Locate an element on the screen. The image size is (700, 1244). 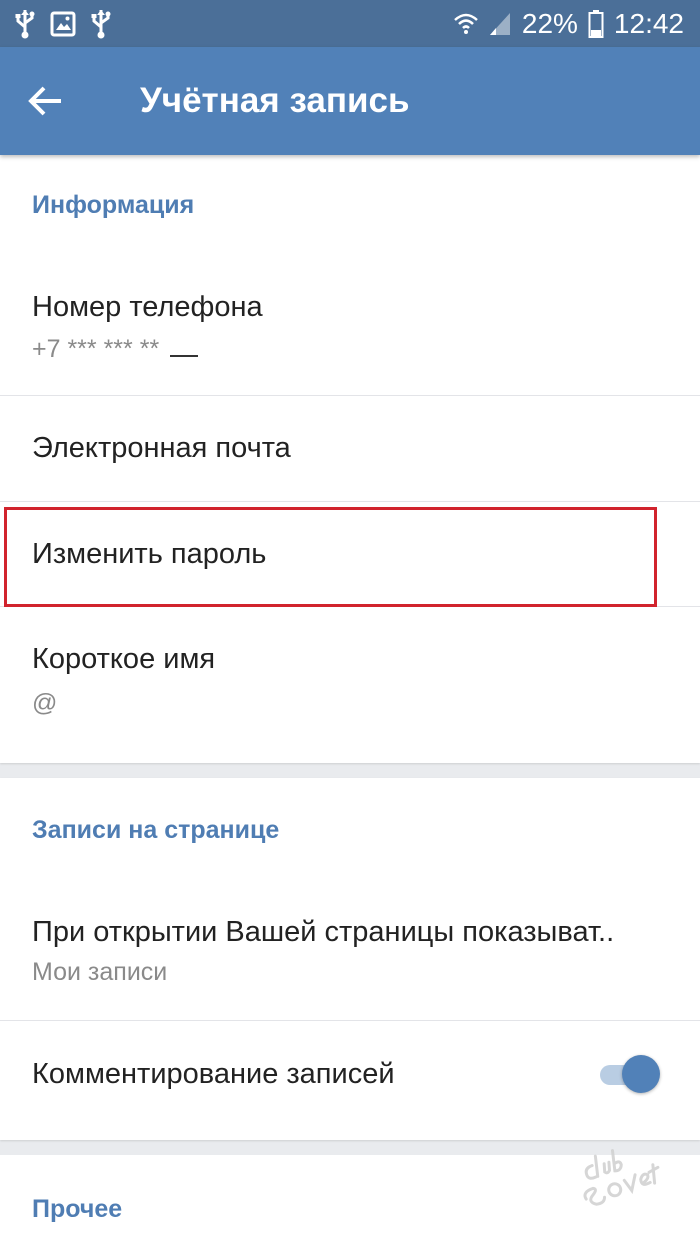
commenting-toggle is located at coordinates (631, 1074).